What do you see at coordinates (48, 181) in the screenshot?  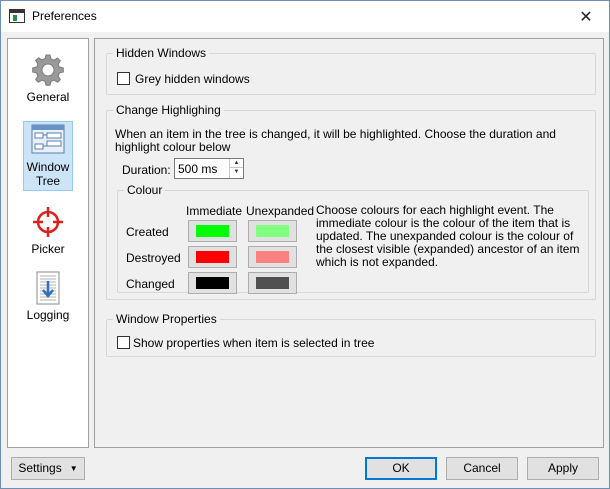 I see `sidebar-item-label-line2: Tree` at bounding box center [48, 181].